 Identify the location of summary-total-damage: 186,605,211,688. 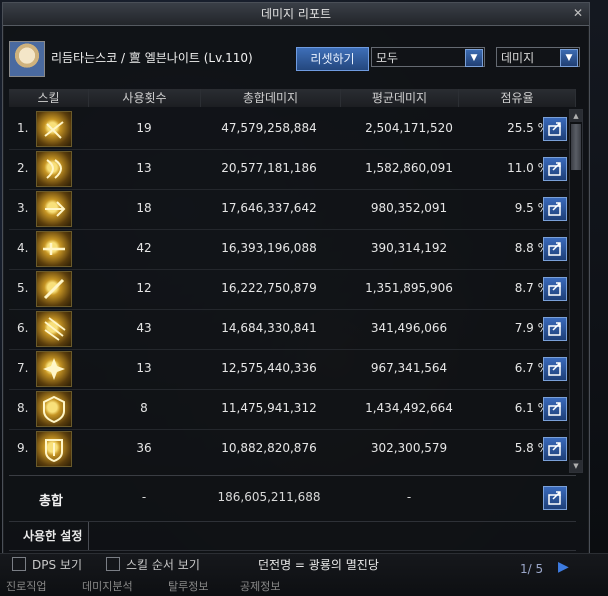
(269, 497).